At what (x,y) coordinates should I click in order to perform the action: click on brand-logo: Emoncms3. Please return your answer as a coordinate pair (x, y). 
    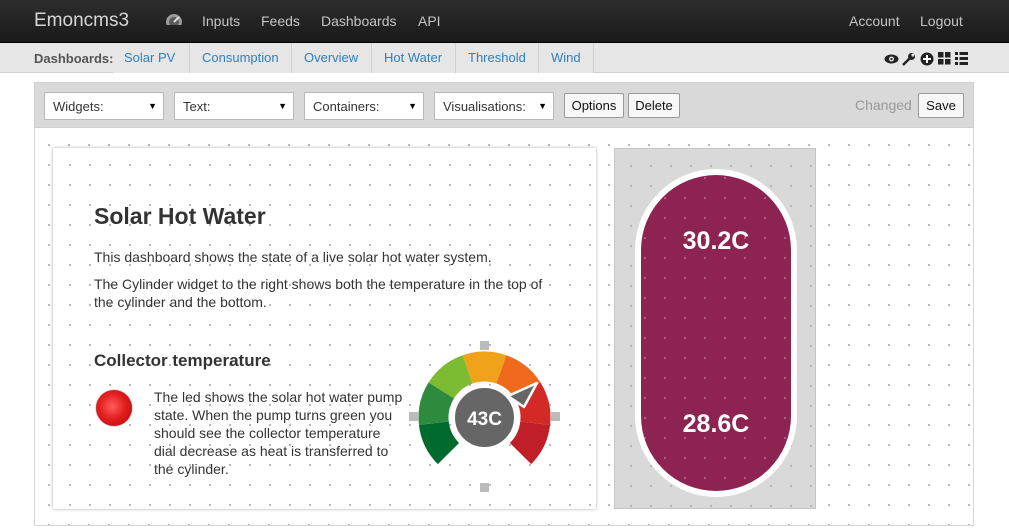
    Looking at the image, I should click on (81, 21).